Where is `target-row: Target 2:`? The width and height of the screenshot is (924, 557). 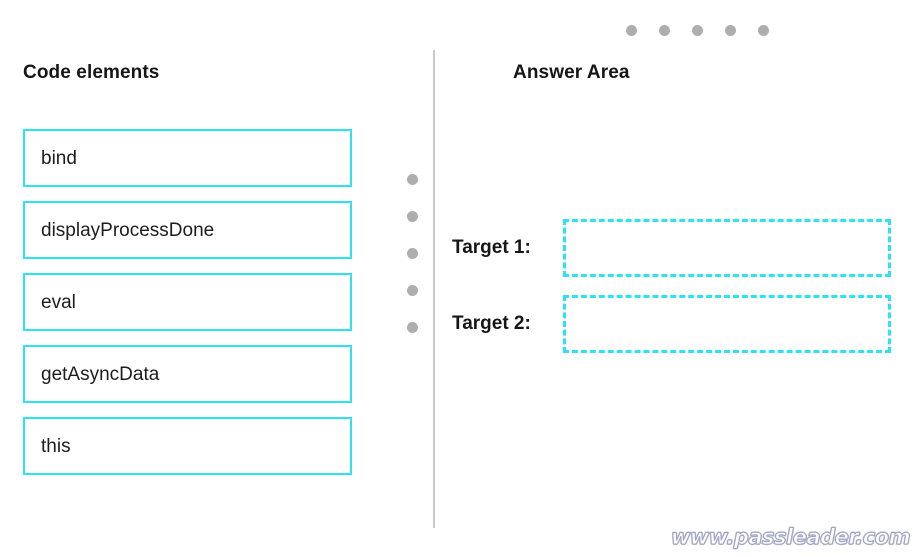
target-row: Target 2: is located at coordinates (671, 324).